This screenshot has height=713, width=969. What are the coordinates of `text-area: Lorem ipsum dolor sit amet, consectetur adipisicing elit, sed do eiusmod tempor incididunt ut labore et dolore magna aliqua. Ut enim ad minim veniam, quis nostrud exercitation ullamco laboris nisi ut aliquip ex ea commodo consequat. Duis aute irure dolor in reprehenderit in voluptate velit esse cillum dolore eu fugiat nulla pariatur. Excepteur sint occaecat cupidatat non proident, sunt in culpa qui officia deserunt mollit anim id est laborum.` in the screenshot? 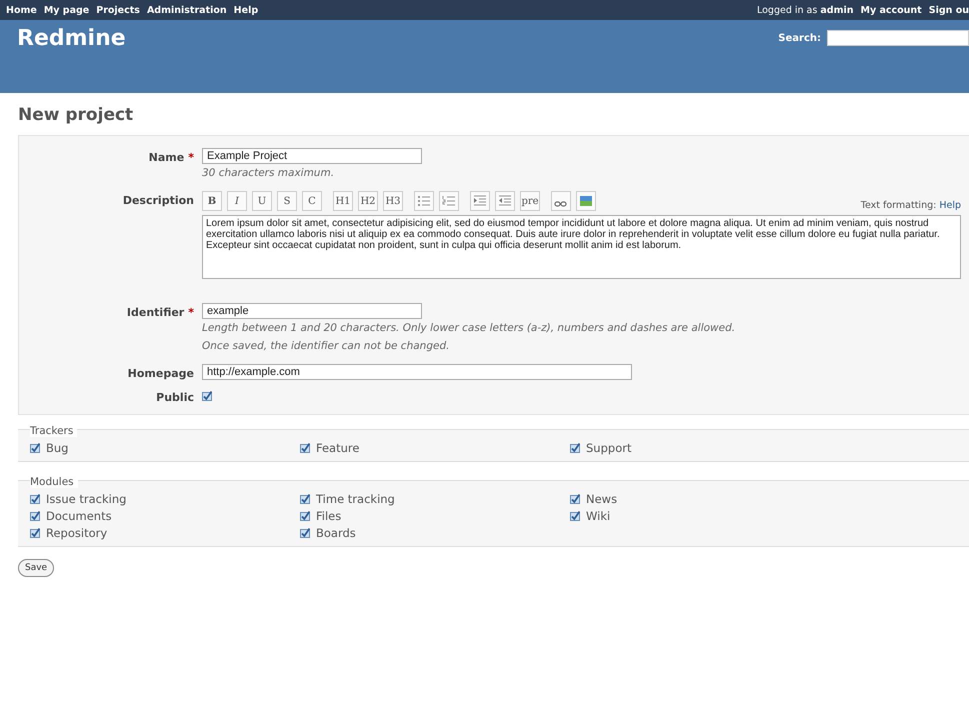 It's located at (581, 247).